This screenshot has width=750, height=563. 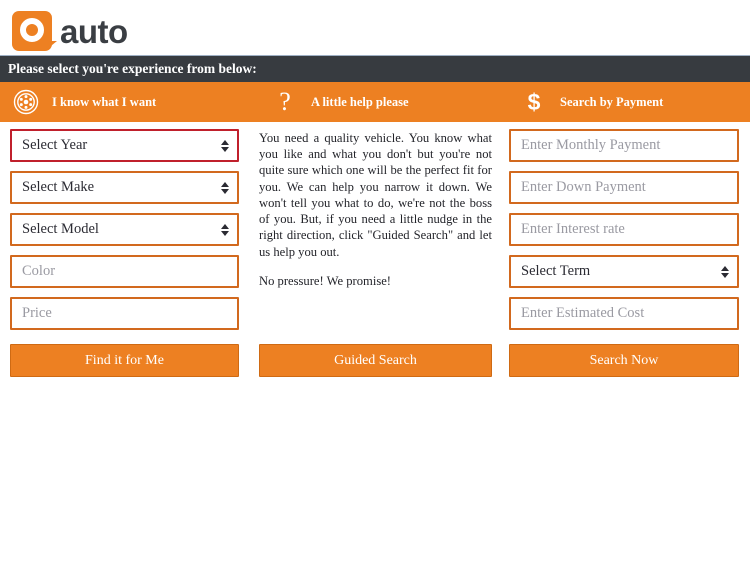 What do you see at coordinates (285, 101) in the screenshot?
I see `question-mark-icon: ?` at bounding box center [285, 101].